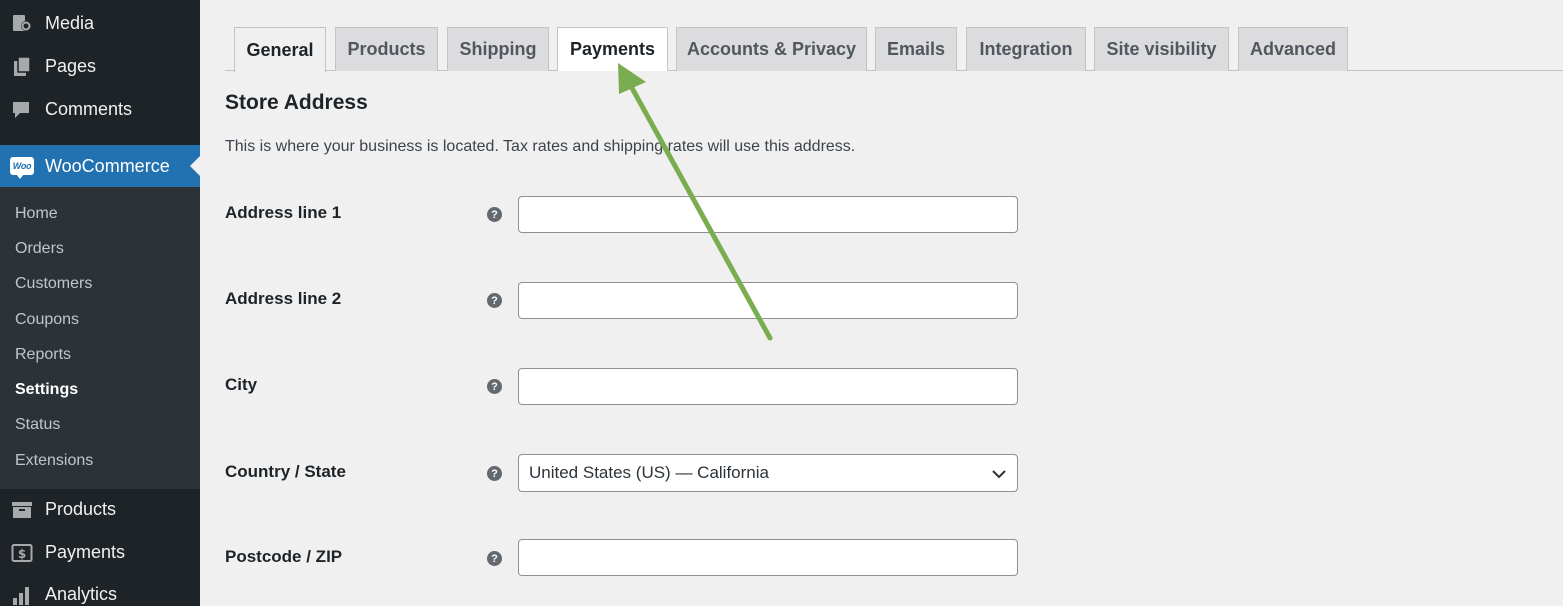 Image resolution: width=1563 pixels, height=606 pixels. I want to click on menu-item-label: Products, so click(81, 509).